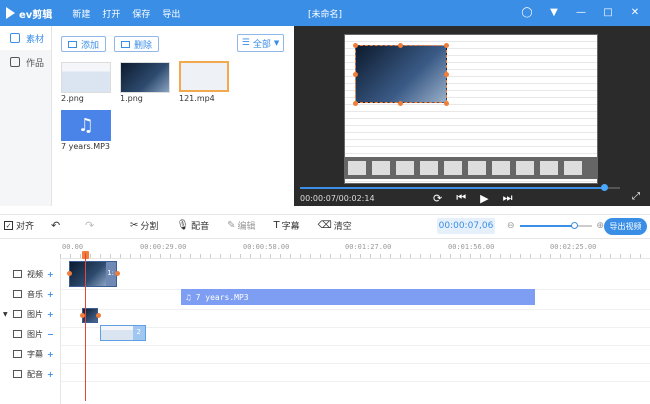  I want to click on folder-add-icon, so click(72, 44).